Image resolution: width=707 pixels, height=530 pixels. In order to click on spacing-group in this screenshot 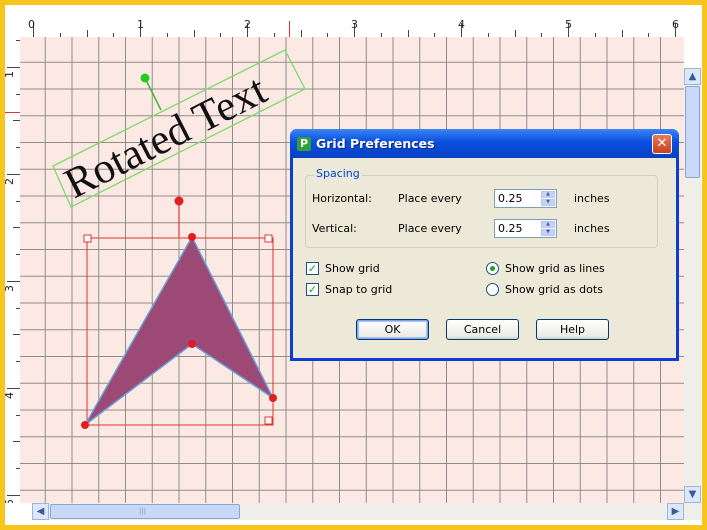, I will do `click(481, 211)`.